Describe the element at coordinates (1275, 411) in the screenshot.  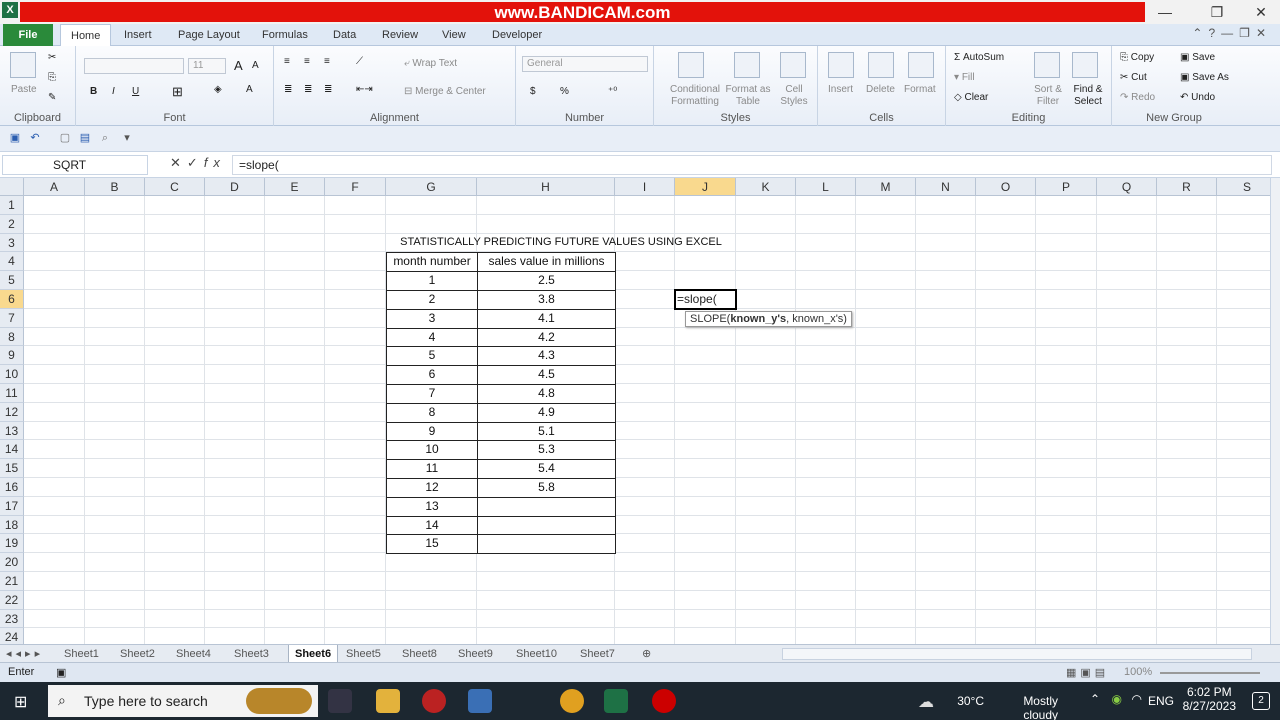
I see `vertical-scrollbar` at that location.